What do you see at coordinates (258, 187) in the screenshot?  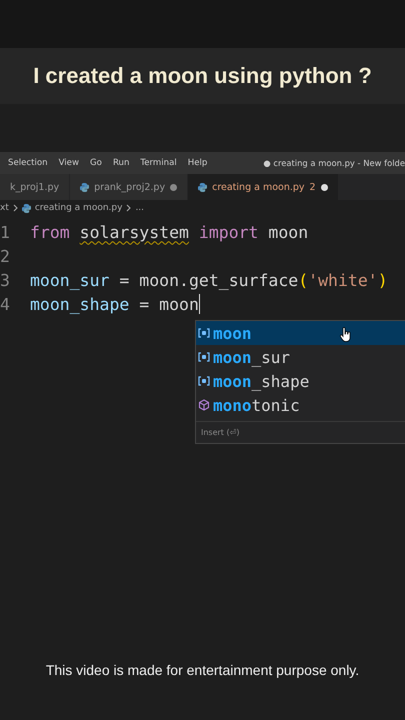 I see `tab-label: creating a moon.py` at bounding box center [258, 187].